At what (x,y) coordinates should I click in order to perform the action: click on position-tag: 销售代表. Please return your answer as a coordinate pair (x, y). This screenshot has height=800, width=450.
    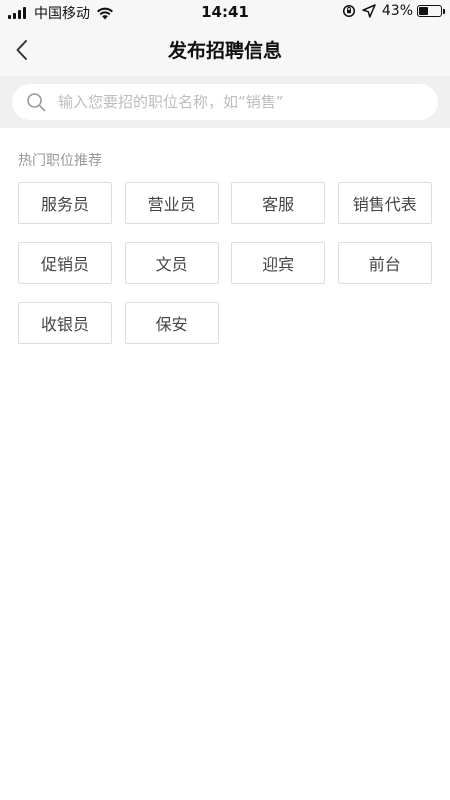
    Looking at the image, I should click on (384, 203).